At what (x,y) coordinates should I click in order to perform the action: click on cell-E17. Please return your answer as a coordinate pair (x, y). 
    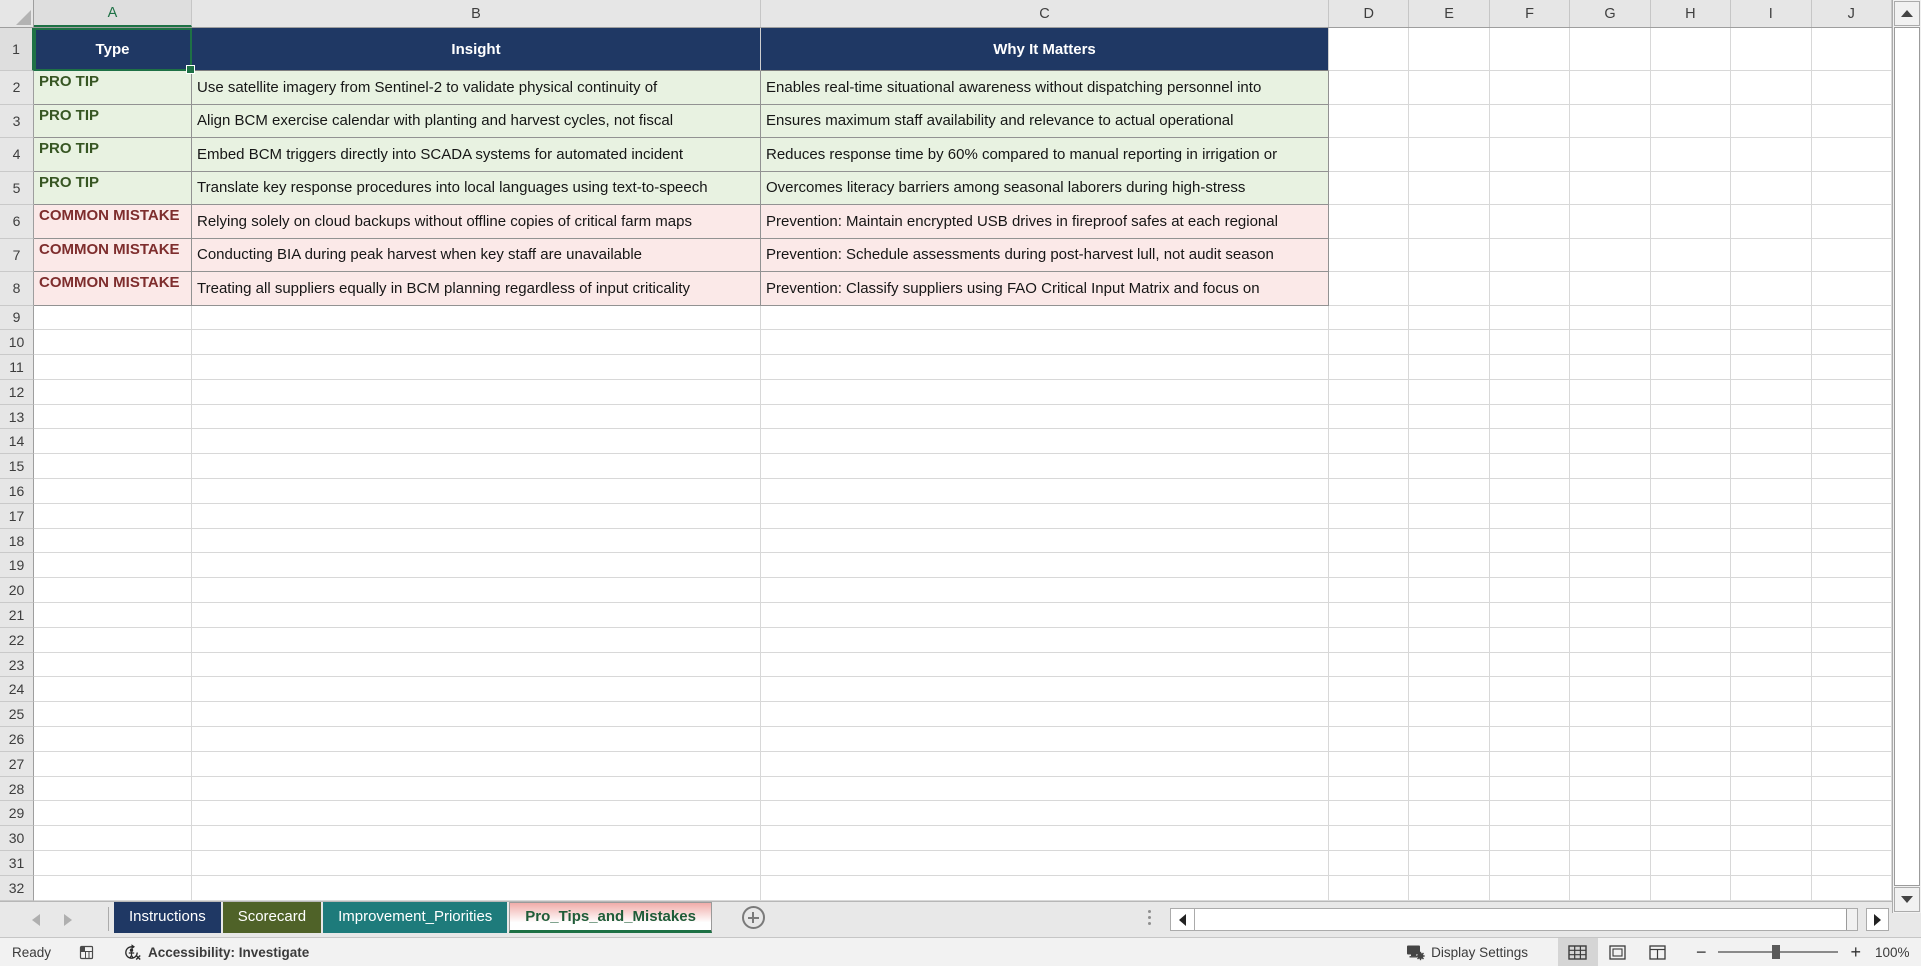
    Looking at the image, I should click on (1449, 516).